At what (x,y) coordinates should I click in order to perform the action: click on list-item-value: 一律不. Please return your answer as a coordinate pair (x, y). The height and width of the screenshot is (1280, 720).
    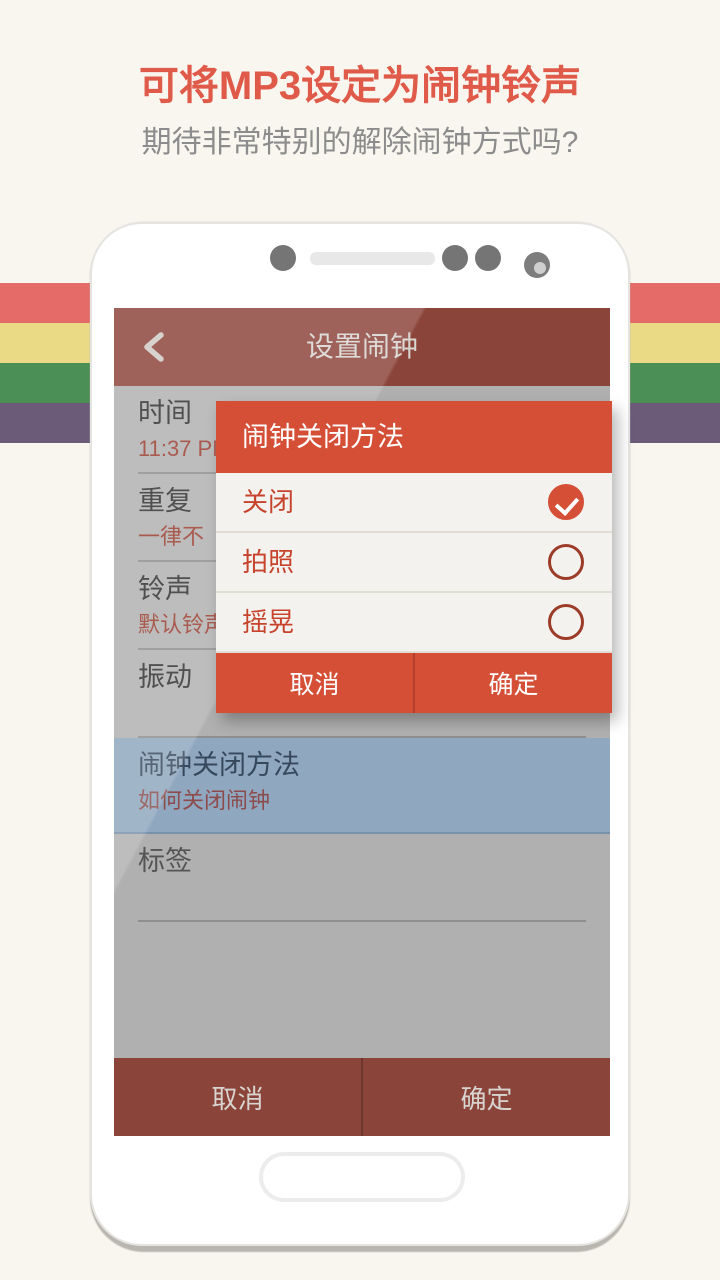
    Looking at the image, I should click on (171, 536).